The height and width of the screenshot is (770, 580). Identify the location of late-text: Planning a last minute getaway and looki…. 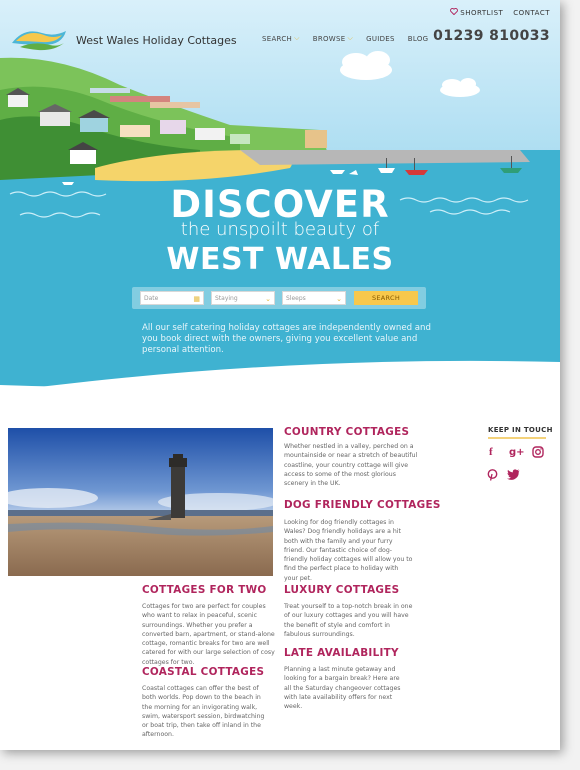
(342, 688).